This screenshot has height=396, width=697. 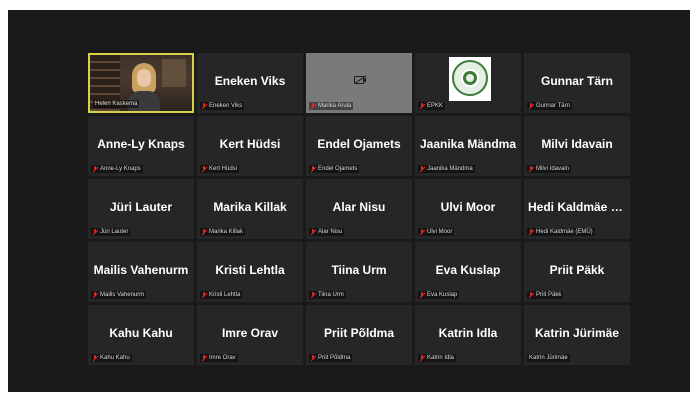 I want to click on participant-display-name: Jüri Lauter, so click(x=140, y=207).